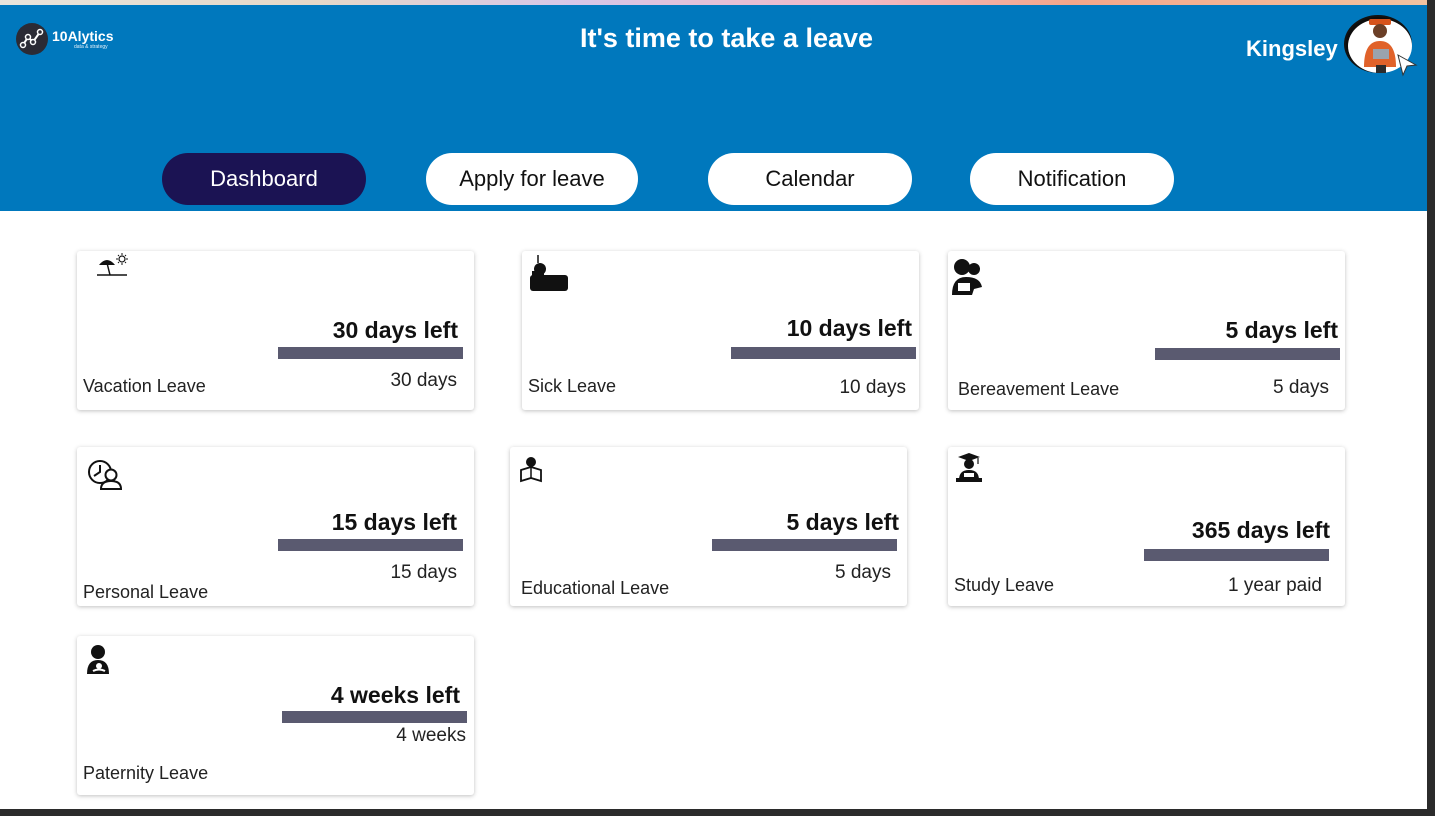 Image resolution: width=1435 pixels, height=816 pixels. Describe the element at coordinates (1072, 179) in the screenshot. I see `tab-notification: Notification` at that location.